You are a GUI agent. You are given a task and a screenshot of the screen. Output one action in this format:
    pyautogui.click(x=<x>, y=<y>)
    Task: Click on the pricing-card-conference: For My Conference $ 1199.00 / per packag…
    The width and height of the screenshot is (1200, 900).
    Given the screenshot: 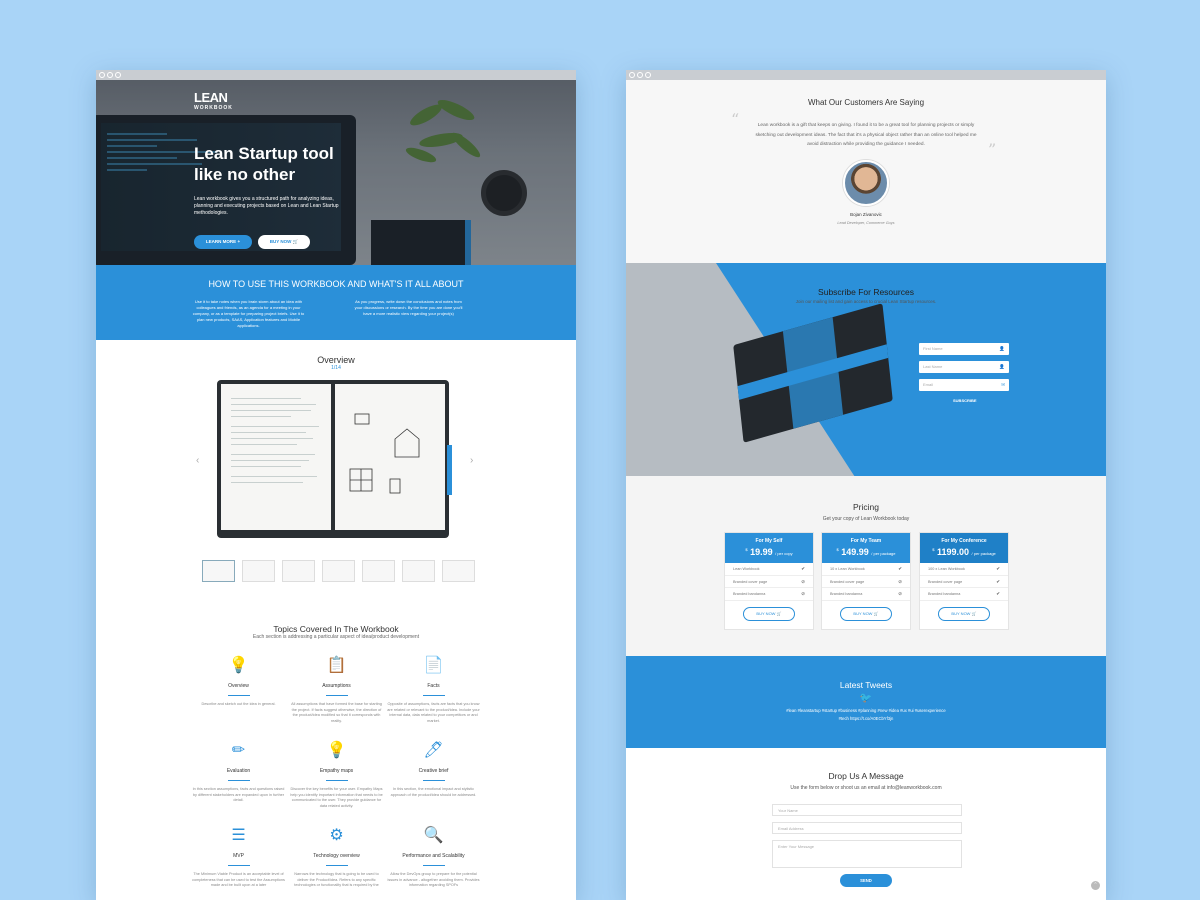 What is the action you would take?
    pyautogui.click(x=964, y=581)
    